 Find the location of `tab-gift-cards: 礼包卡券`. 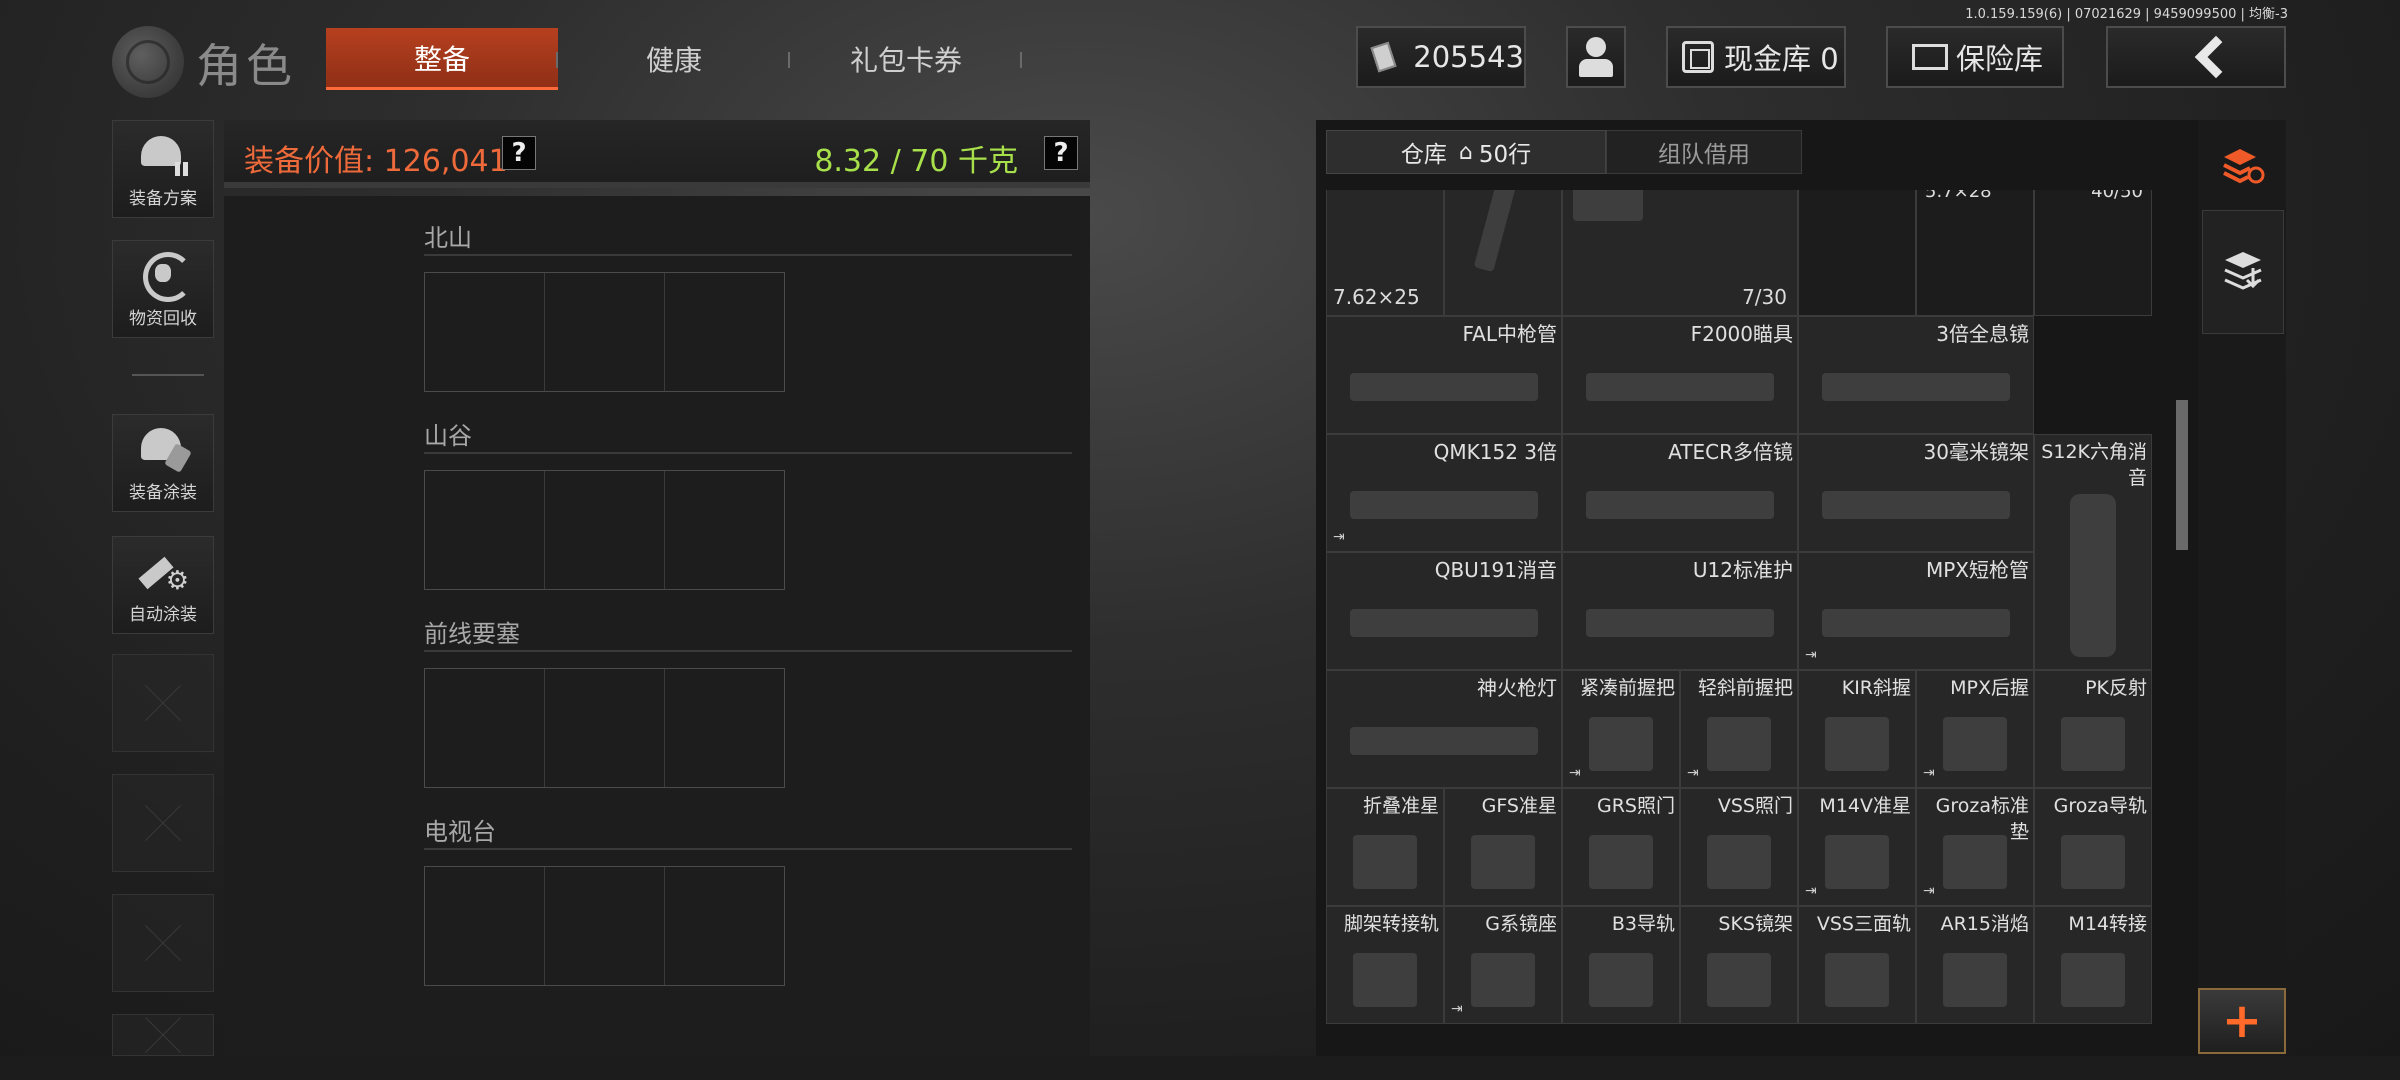

tab-gift-cards: 礼包卡券 is located at coordinates (906, 59).